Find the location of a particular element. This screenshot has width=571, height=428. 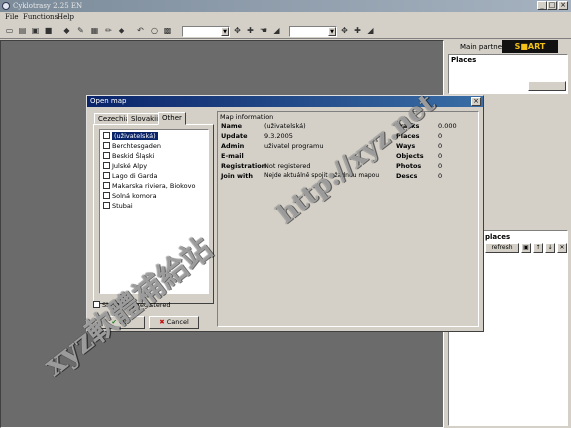

dialog-title: Open map is located at coordinates (108, 101).